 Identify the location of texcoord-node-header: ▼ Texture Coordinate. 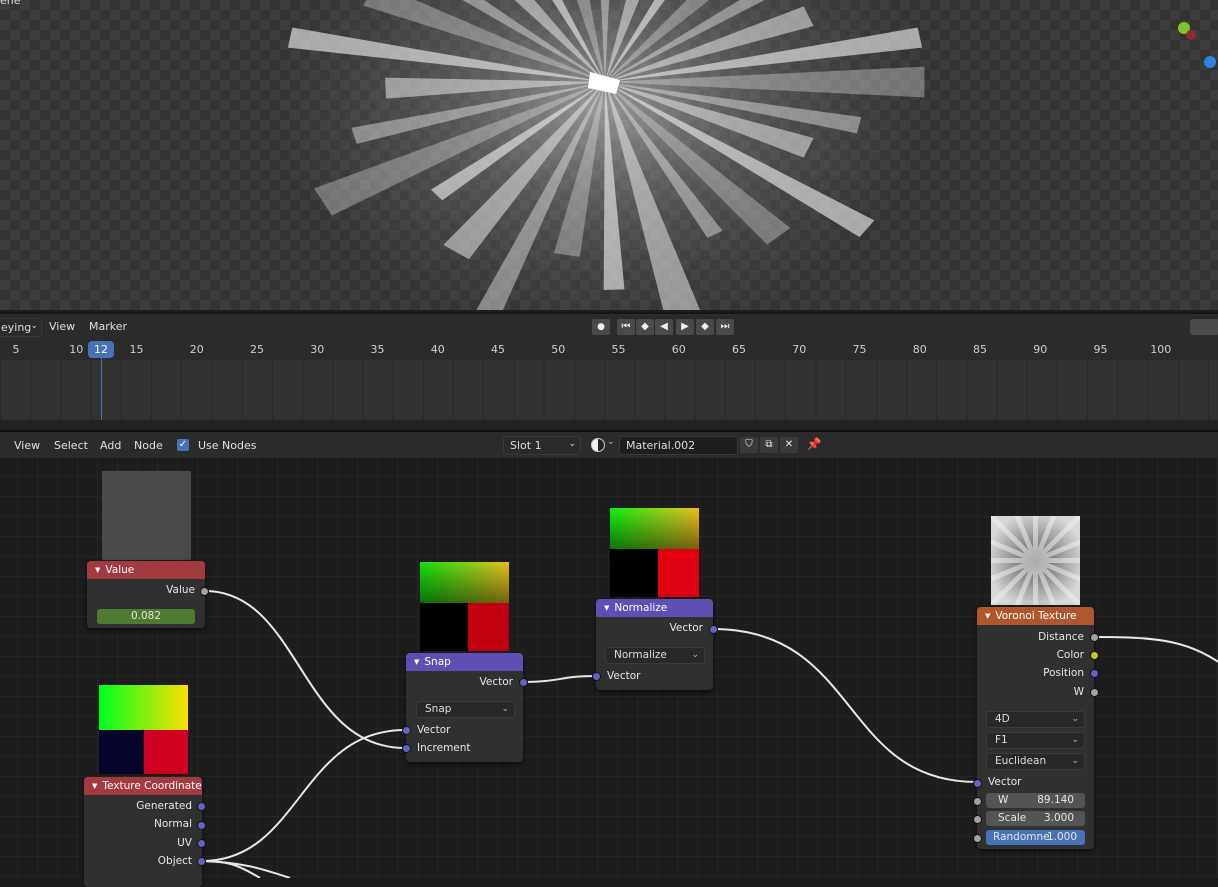
(143, 786).